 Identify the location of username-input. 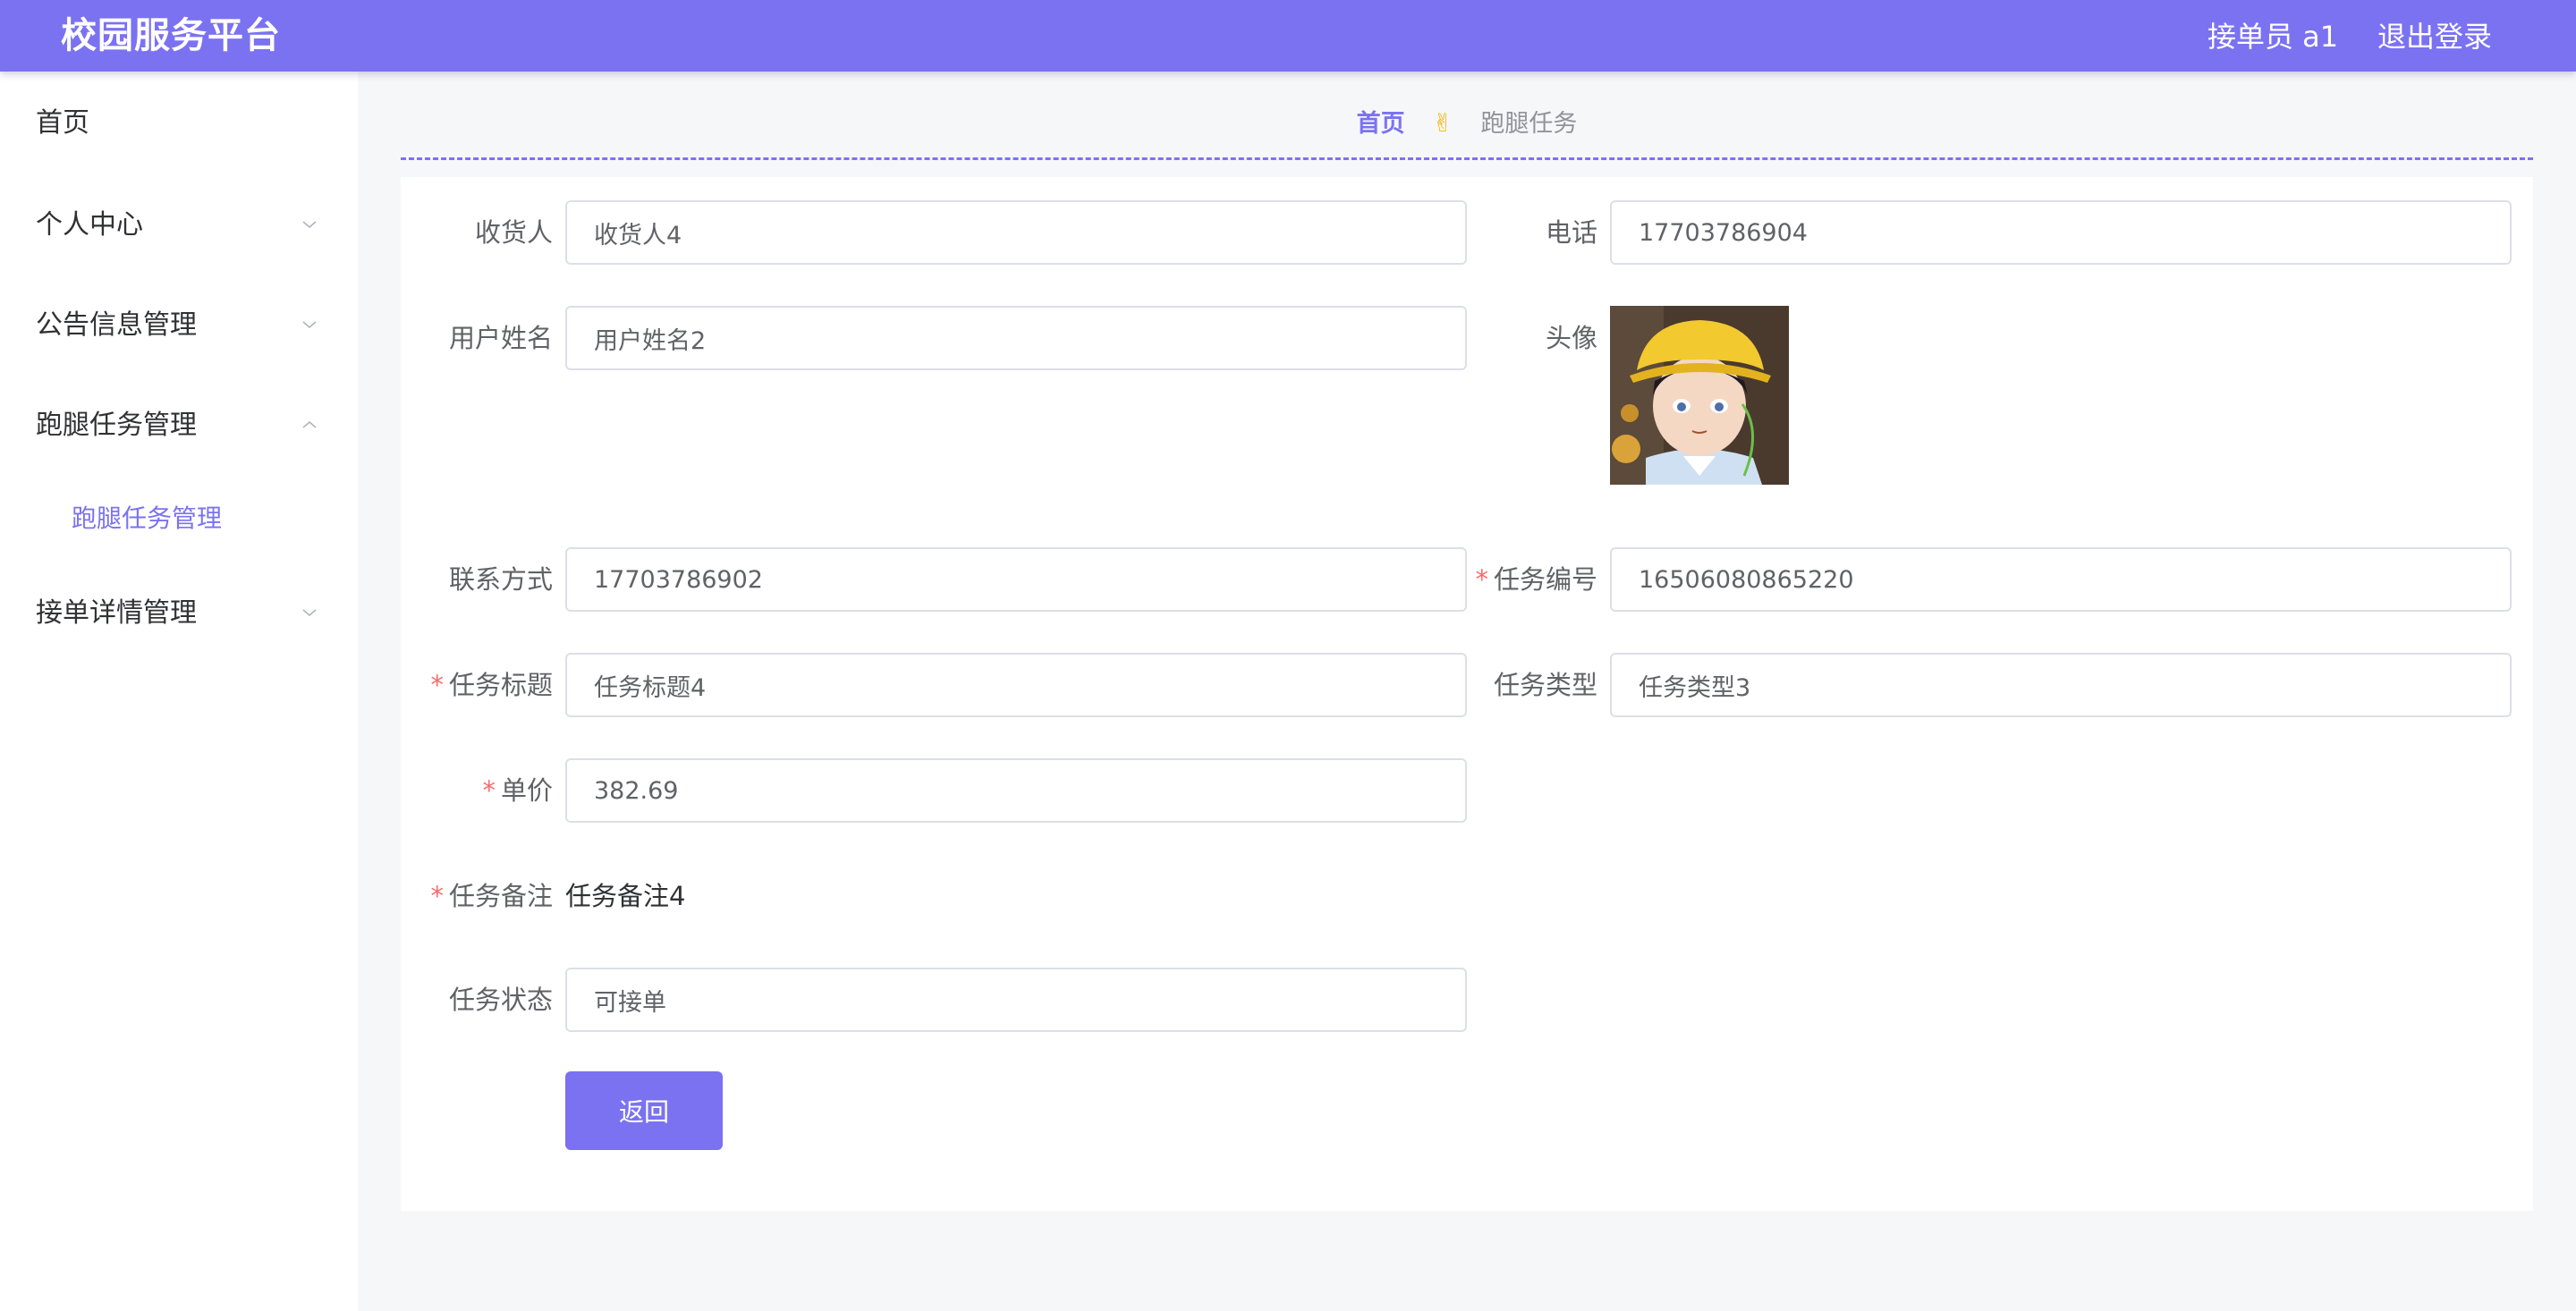
(1016, 338).